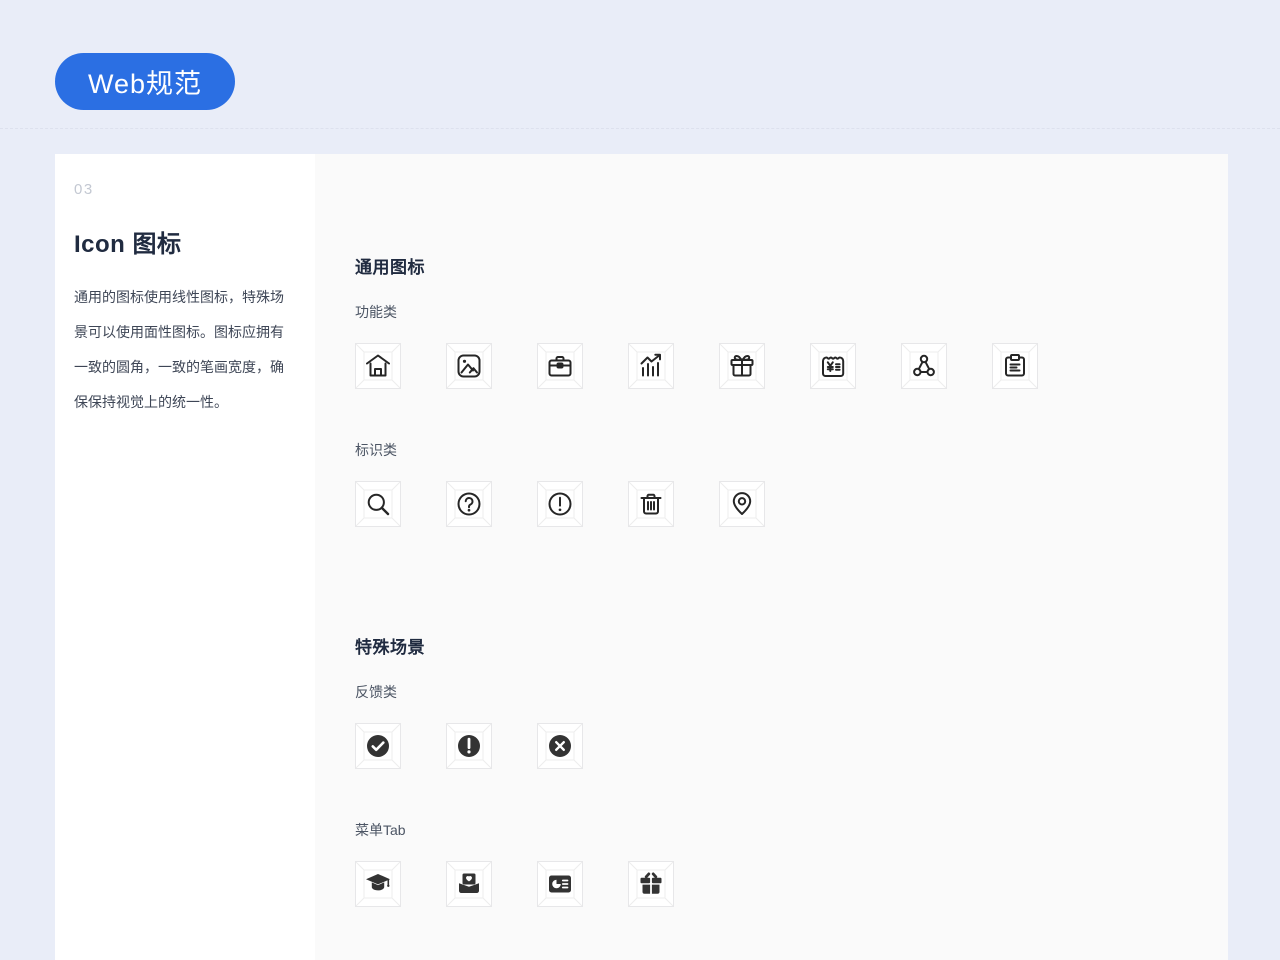 Image resolution: width=1280 pixels, height=960 pixels. What do you see at coordinates (651, 504) in the screenshot?
I see `trash-icon` at bounding box center [651, 504].